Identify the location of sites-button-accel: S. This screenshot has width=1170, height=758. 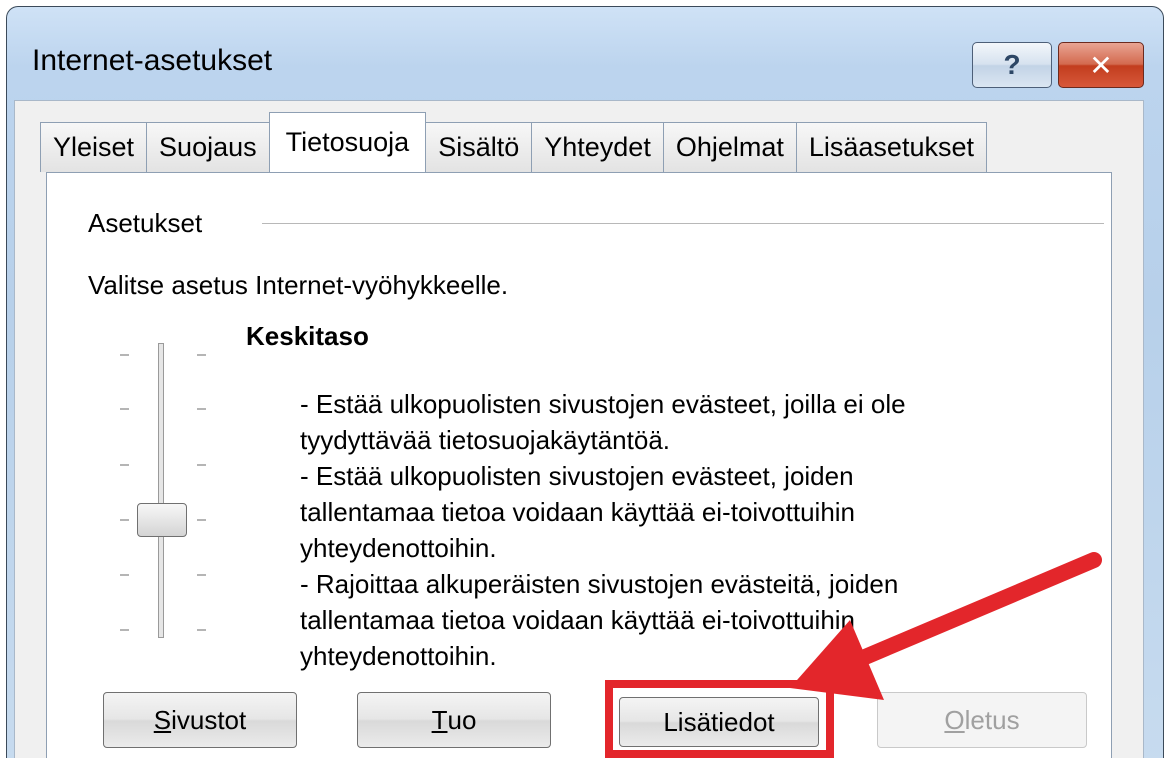
(162, 719).